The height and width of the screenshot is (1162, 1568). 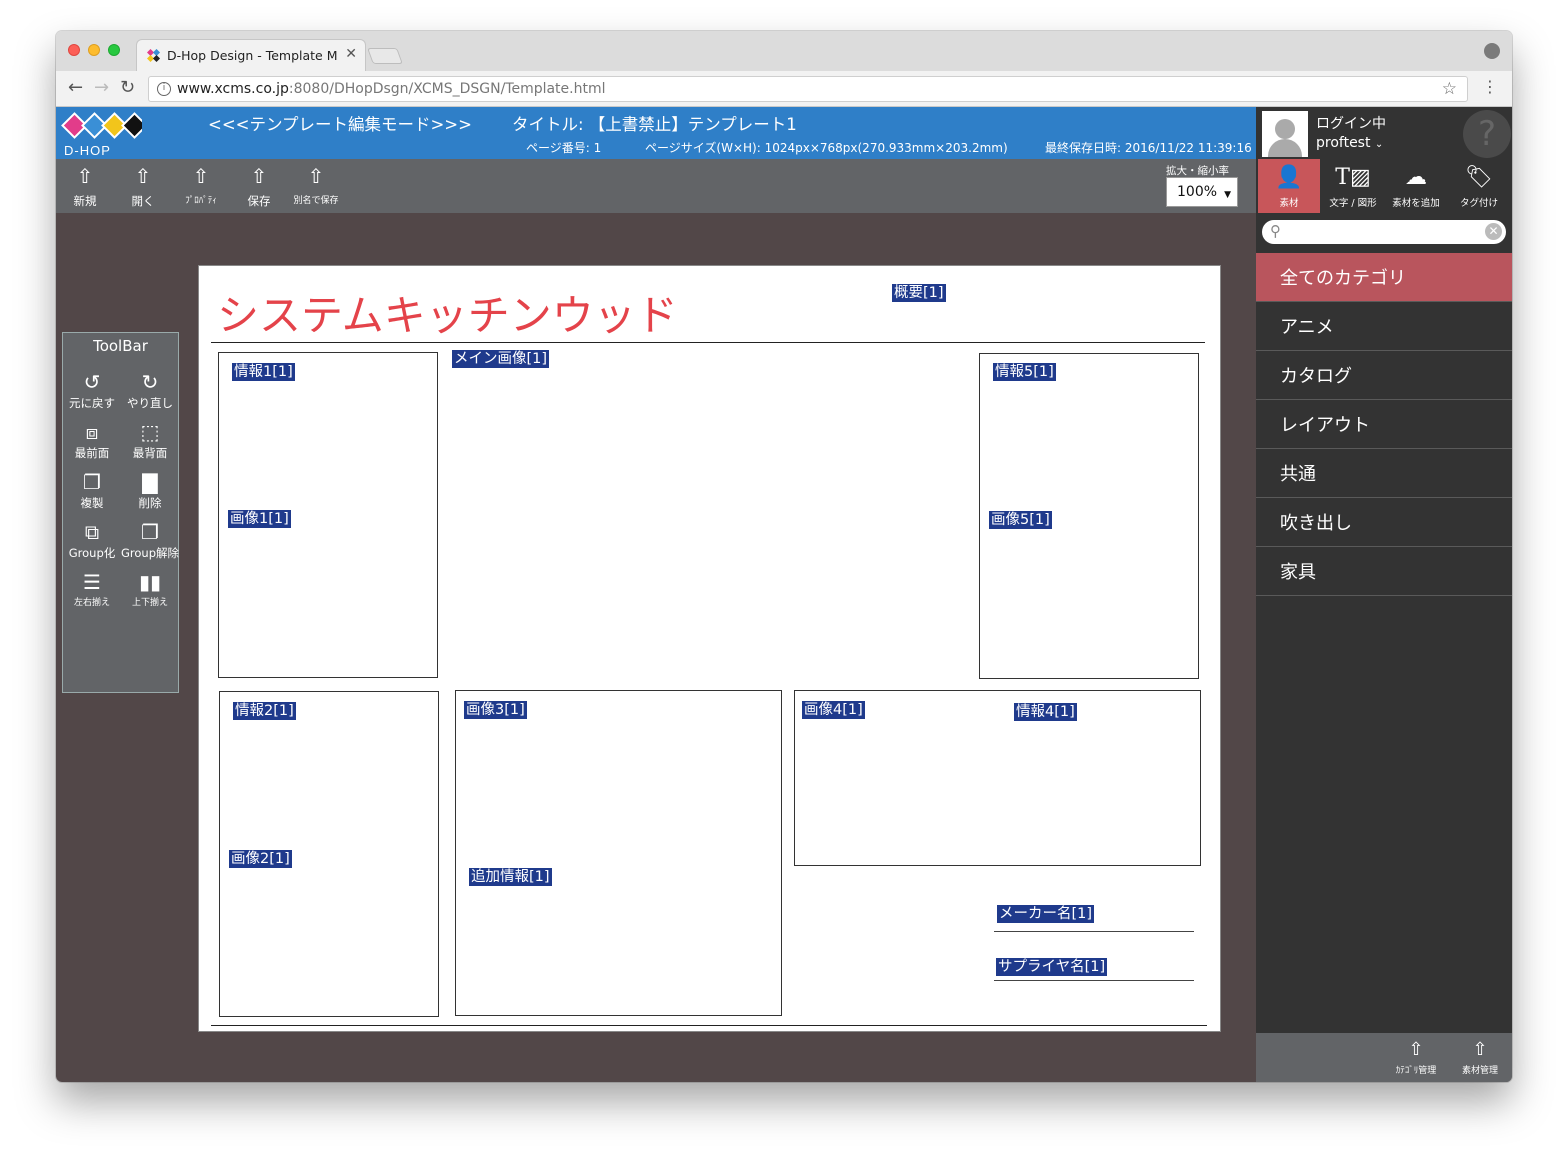 I want to click on bring-front-icon: ⧈, so click(x=92, y=432).